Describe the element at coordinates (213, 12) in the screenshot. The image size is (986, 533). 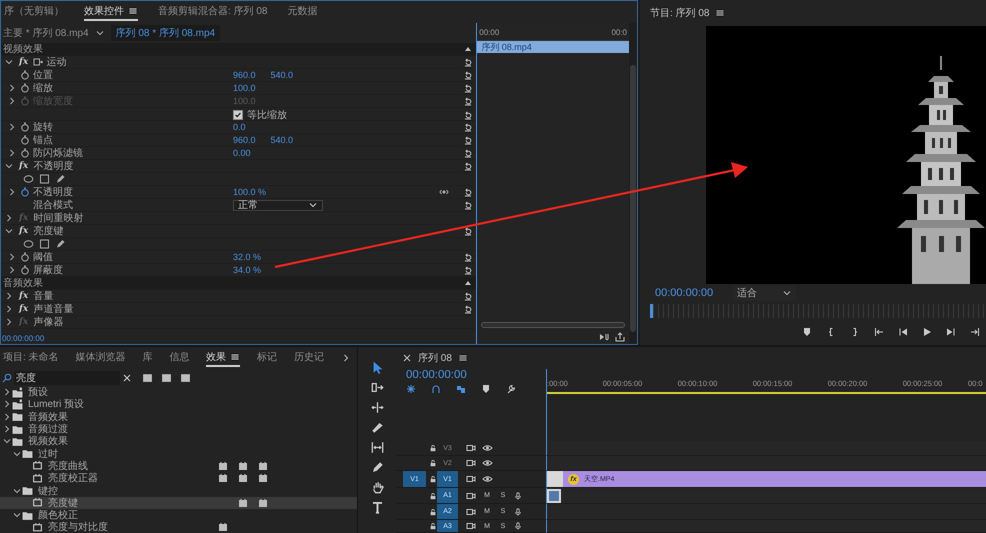
I see `panel-tab: 音频剪辑混合器: 序列 08` at that location.